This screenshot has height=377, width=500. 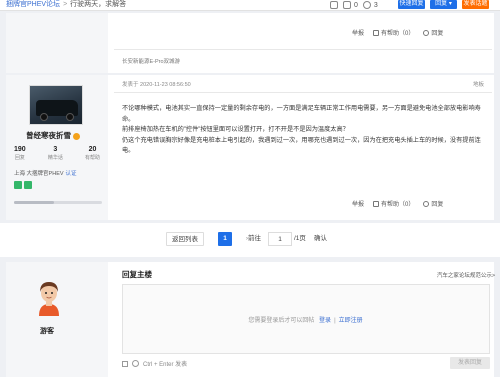 I want to click on post-2-meta: 发表于 2020-11-23 08:56:50, so click(x=156, y=85).